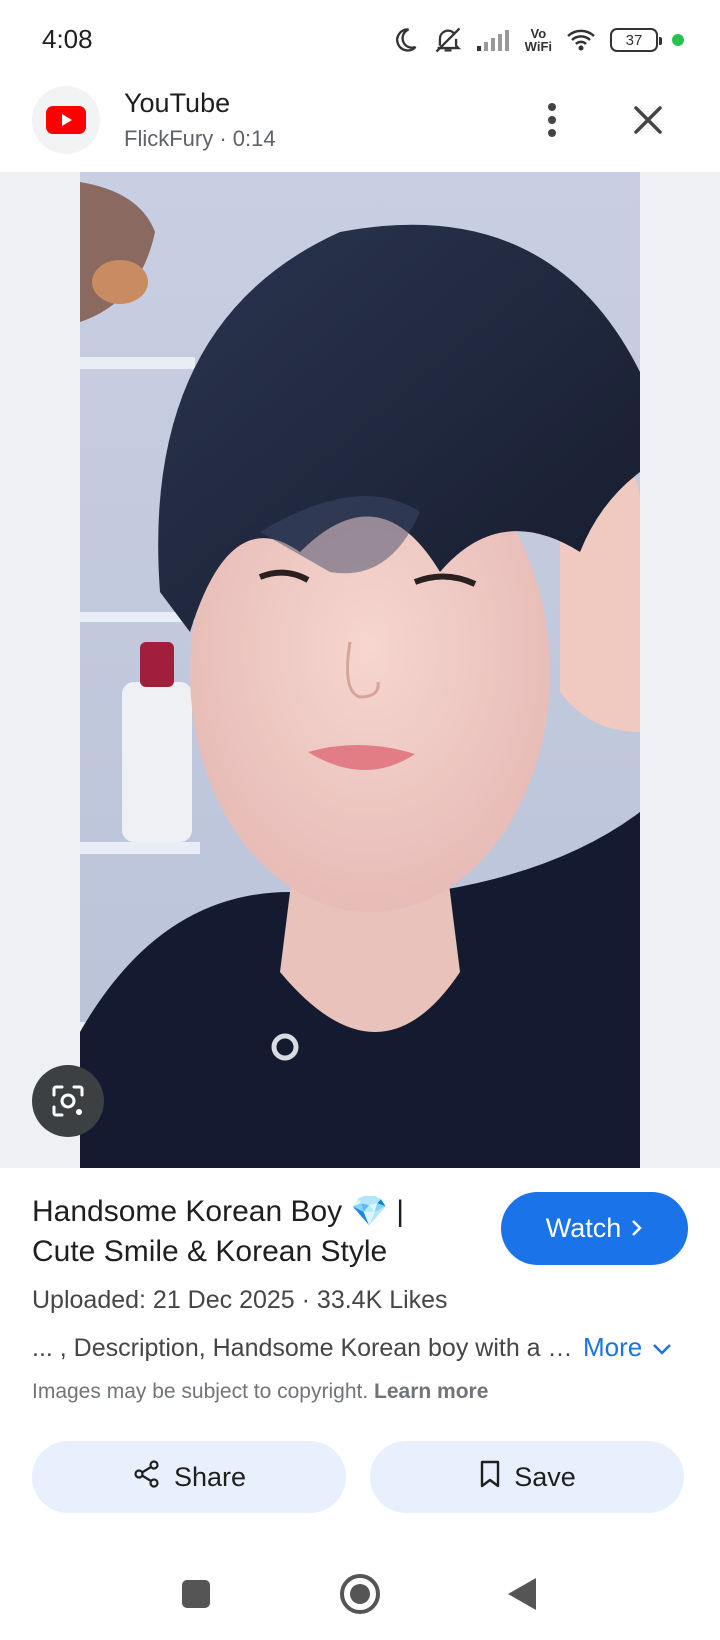  What do you see at coordinates (200, 1391) in the screenshot?
I see `copyright-text: Images may be subject to copyright.` at bounding box center [200, 1391].